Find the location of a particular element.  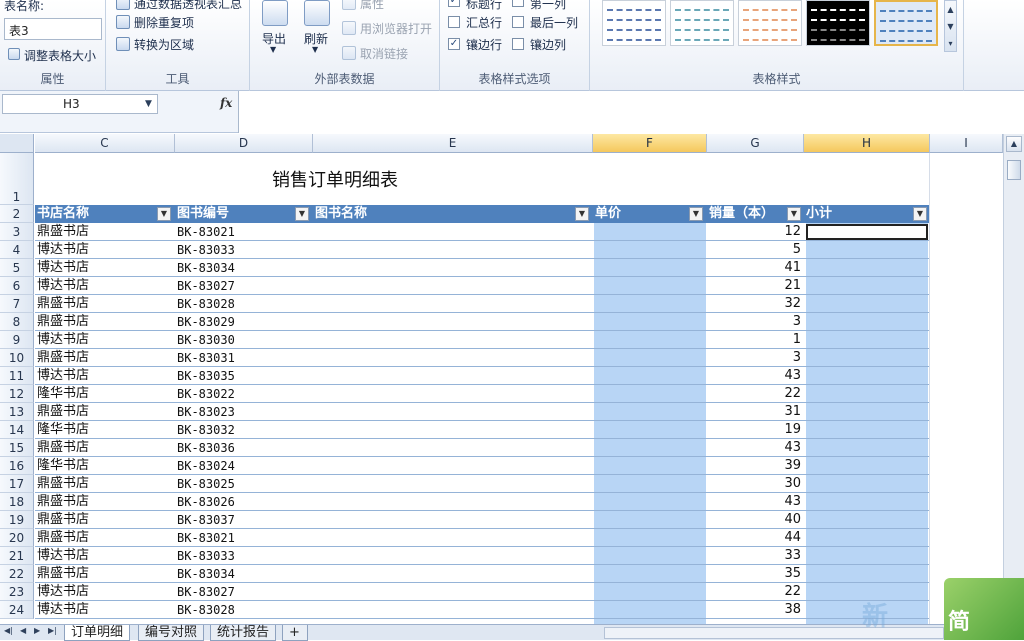

row-header: 19 is located at coordinates (17, 520).